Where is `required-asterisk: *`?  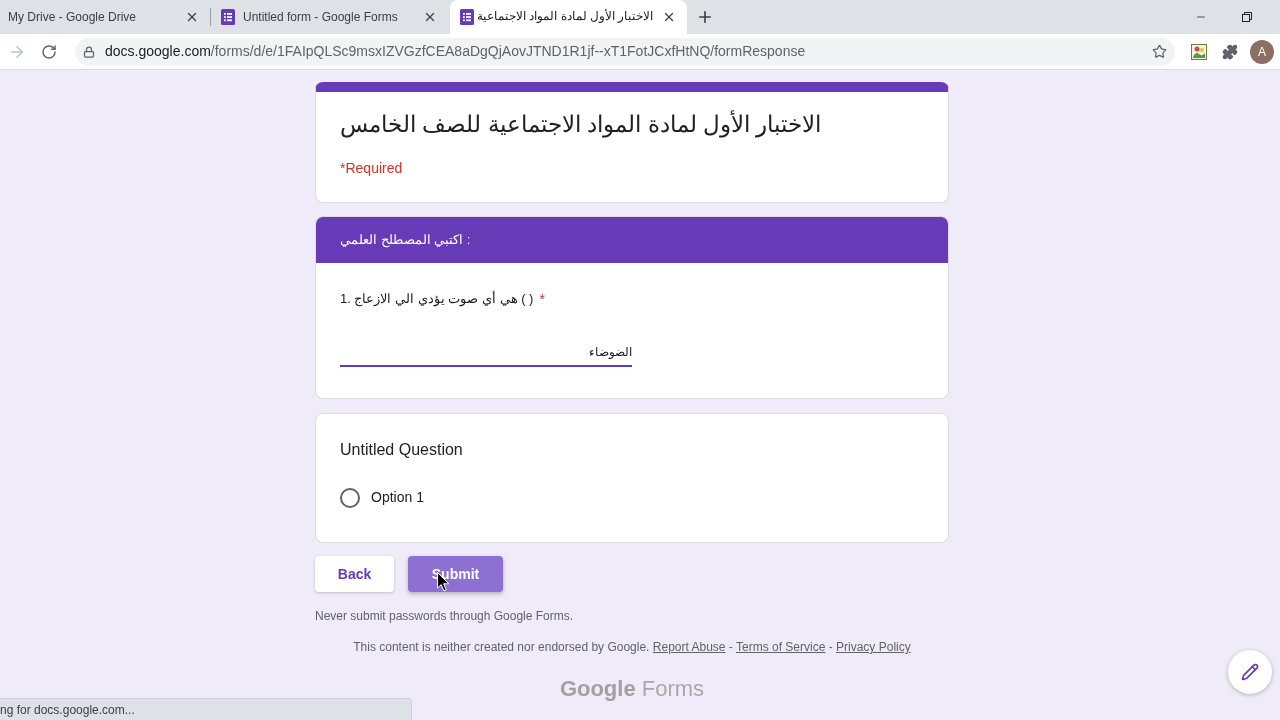 required-asterisk: * is located at coordinates (542, 299).